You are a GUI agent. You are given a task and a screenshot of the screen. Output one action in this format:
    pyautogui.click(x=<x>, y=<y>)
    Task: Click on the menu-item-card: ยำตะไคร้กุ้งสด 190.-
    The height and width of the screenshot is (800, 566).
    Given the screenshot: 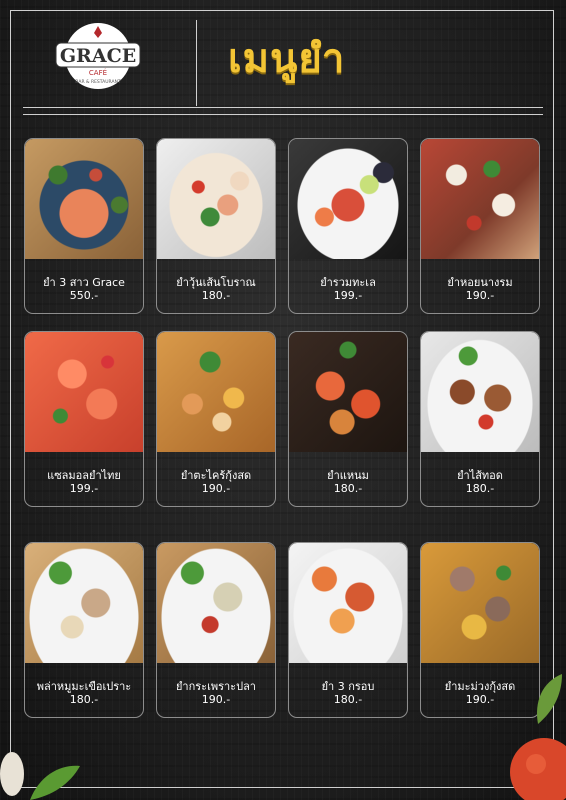 What is the action you would take?
    pyautogui.click(x=216, y=419)
    